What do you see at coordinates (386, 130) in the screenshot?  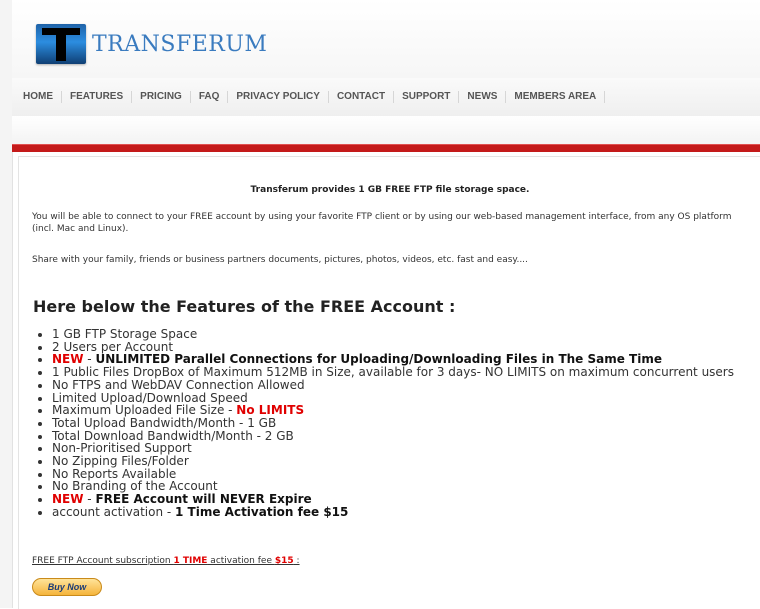 I see `sub-bar` at bounding box center [386, 130].